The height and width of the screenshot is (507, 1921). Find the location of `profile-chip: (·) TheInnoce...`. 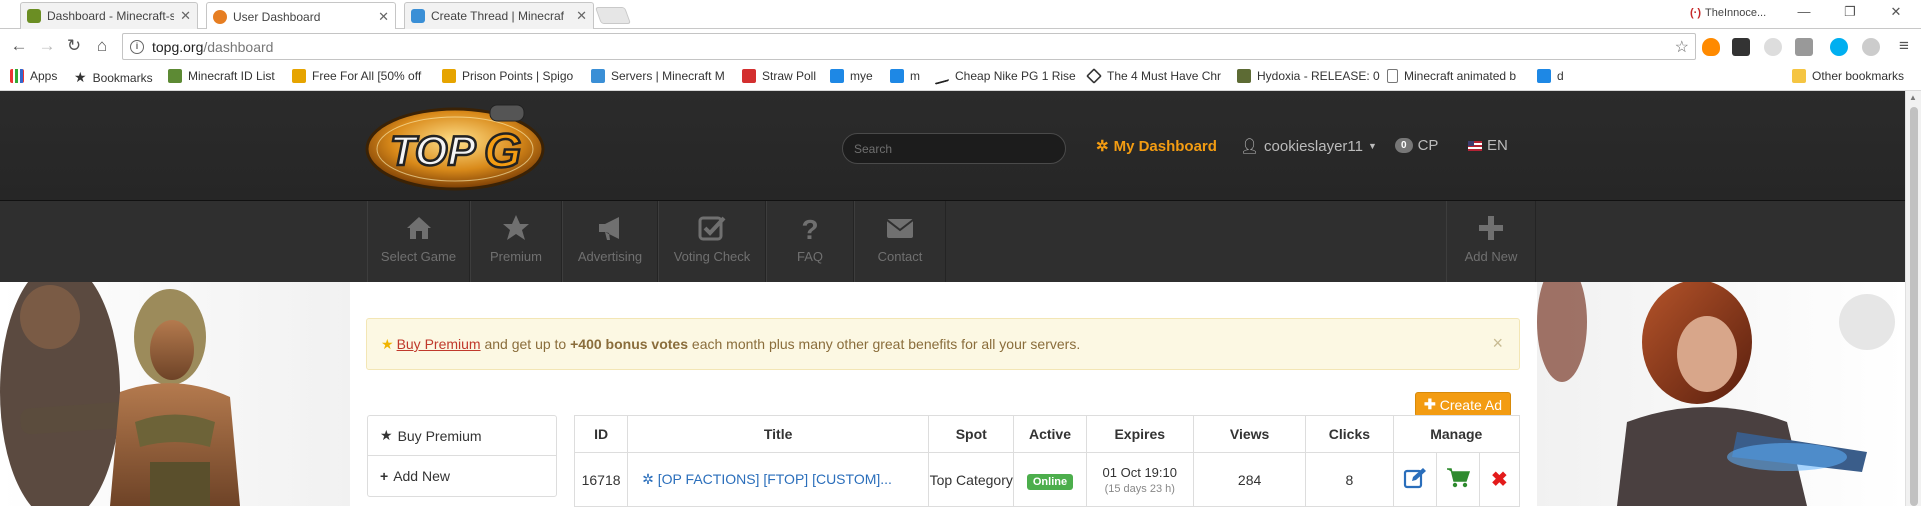

profile-chip: (·) TheInnoce... is located at coordinates (1728, 13).